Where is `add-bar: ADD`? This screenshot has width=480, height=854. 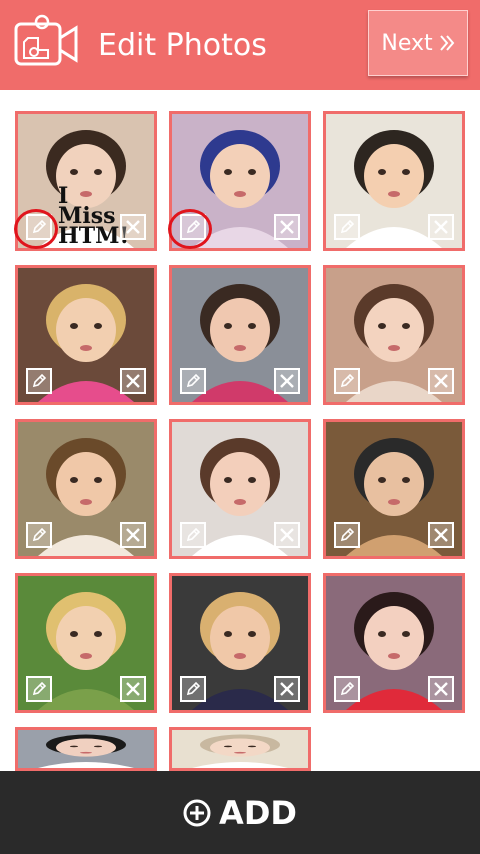 add-bar: ADD is located at coordinates (240, 812).